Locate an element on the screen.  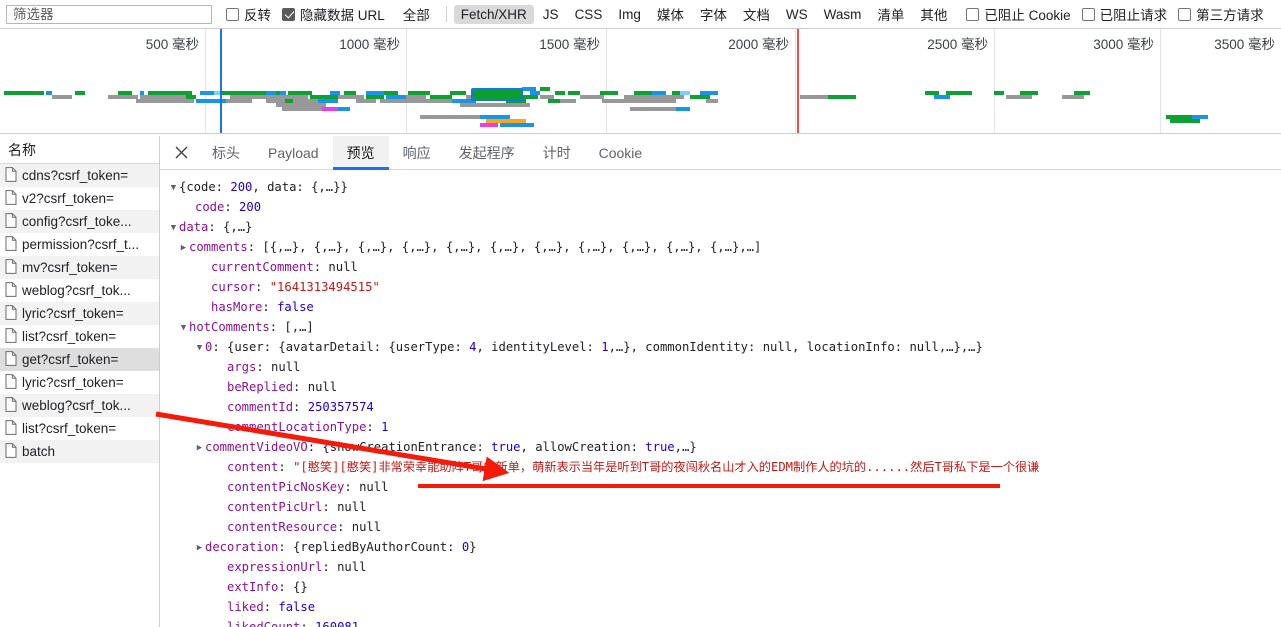
close-icon is located at coordinates (181, 152).